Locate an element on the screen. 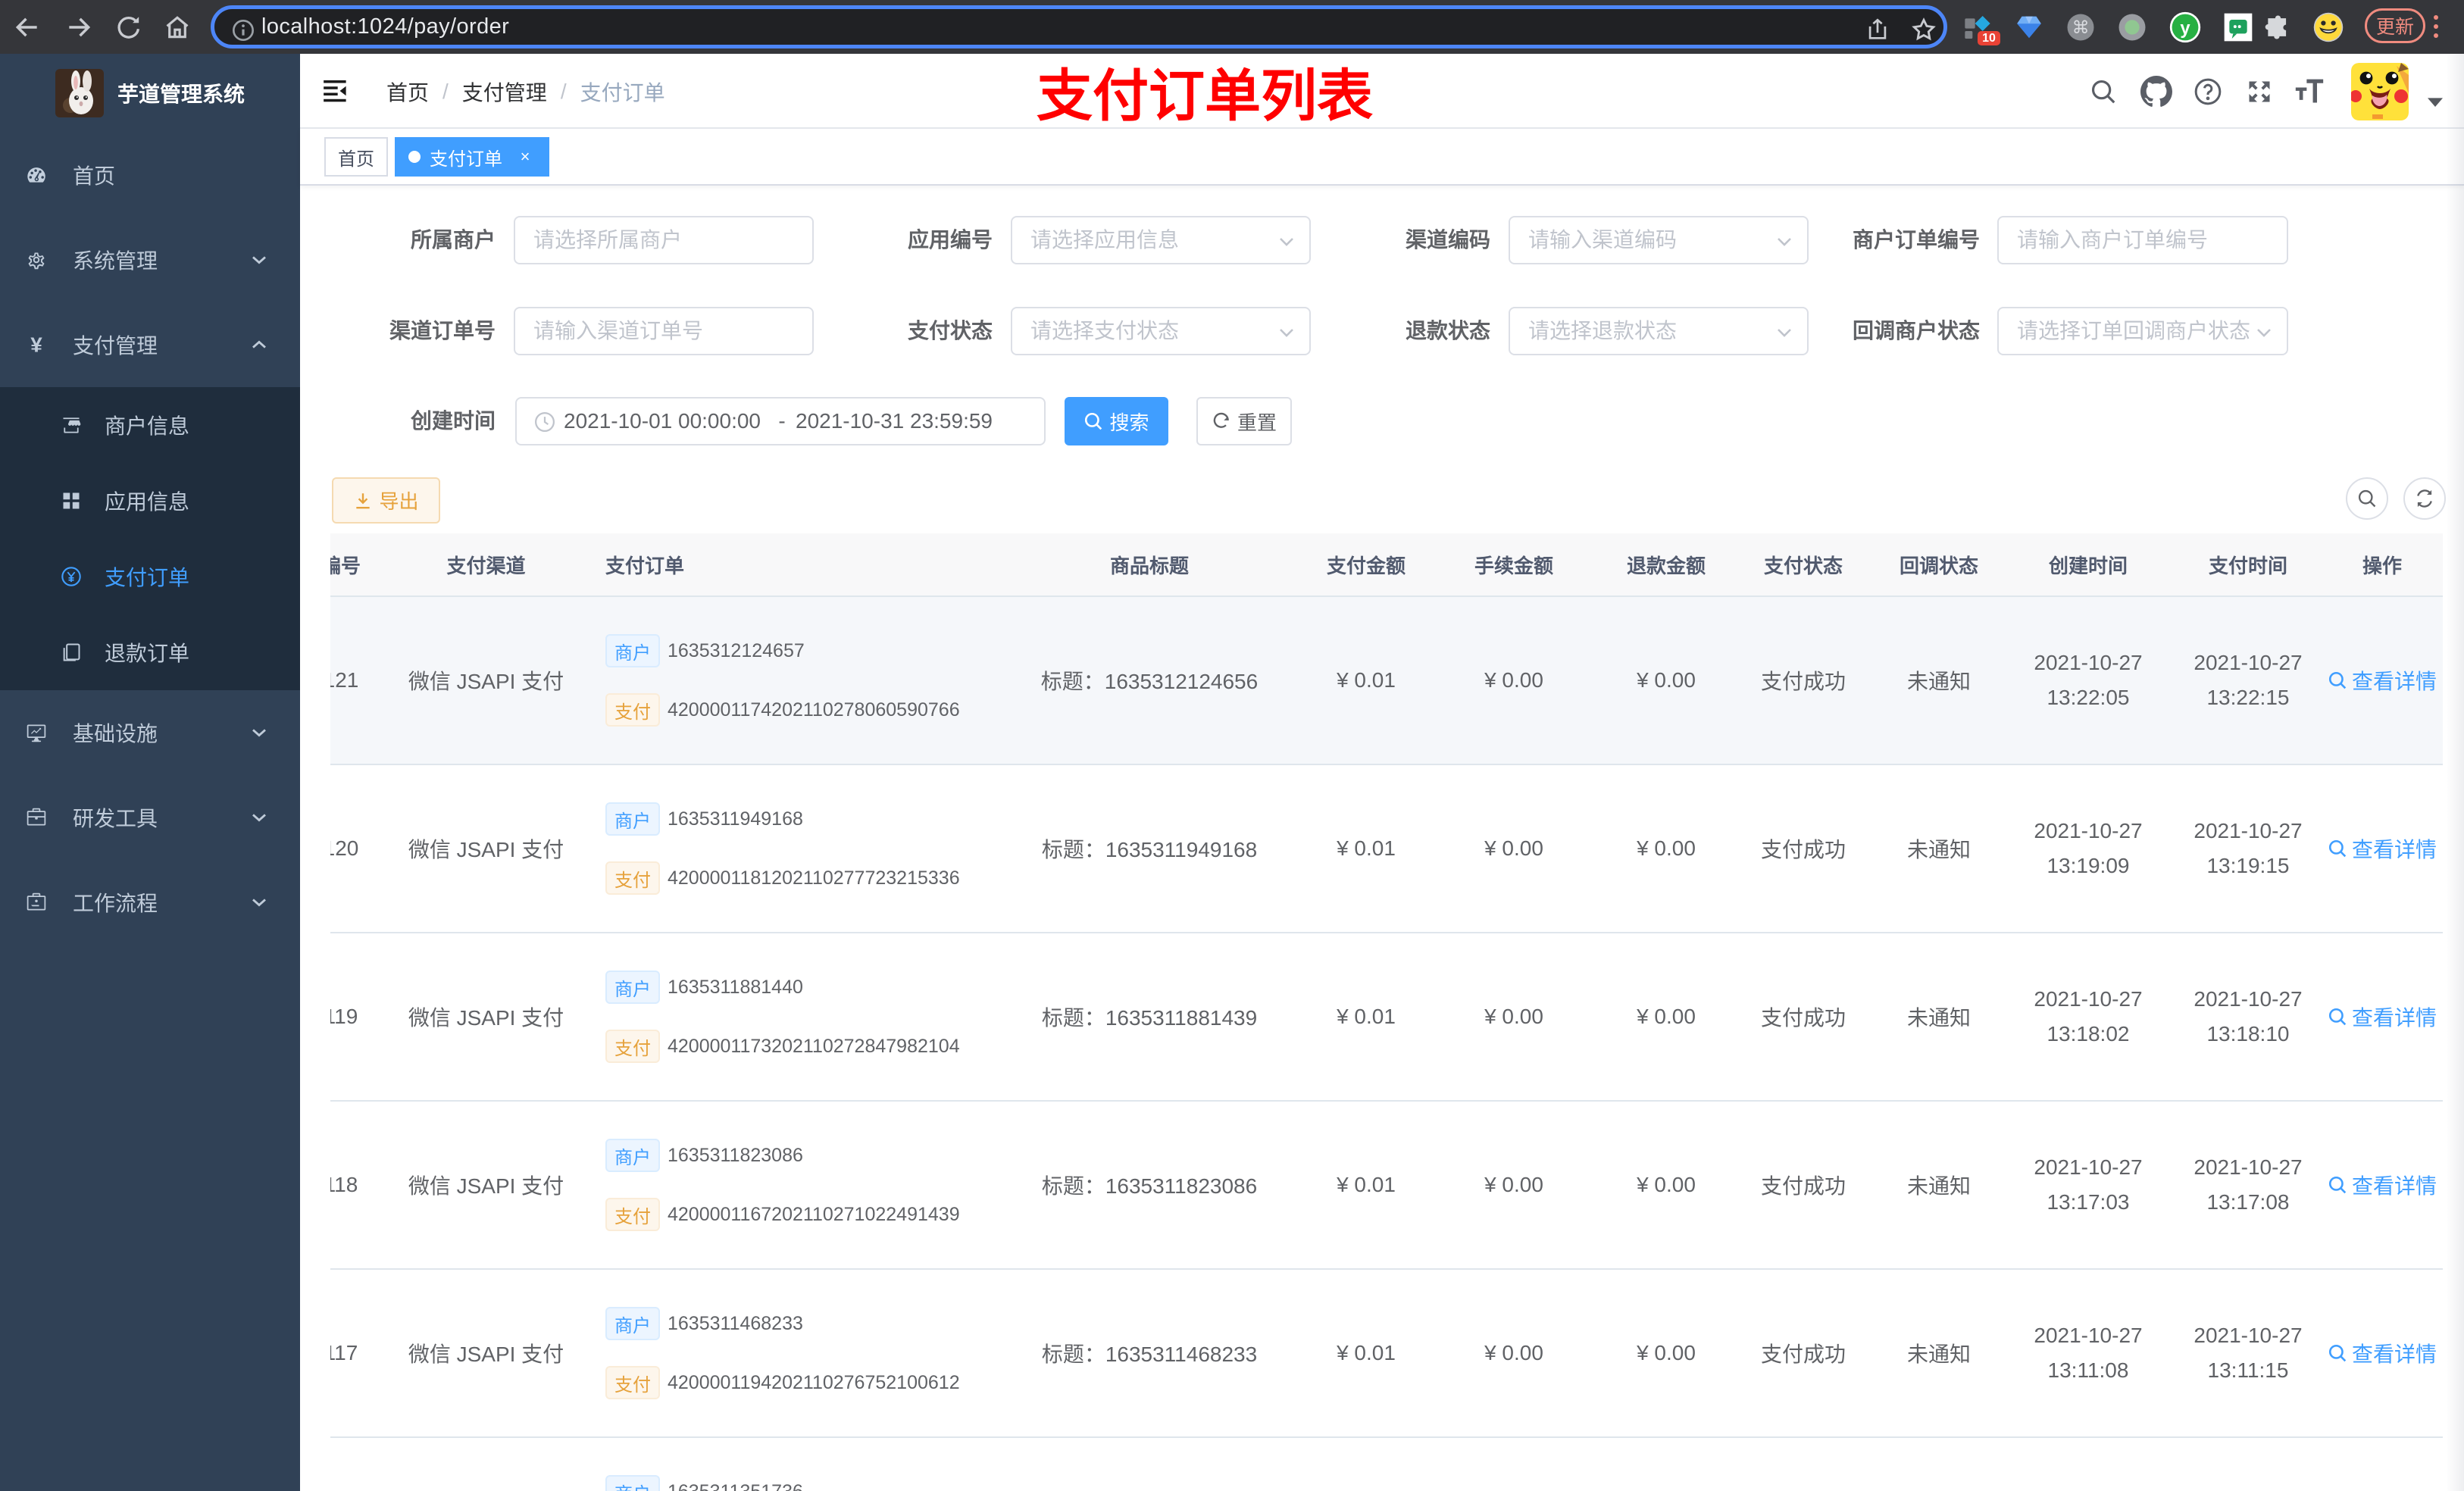 This screenshot has width=2464, height=1491. svg-text: y is located at coordinates (2185, 27).